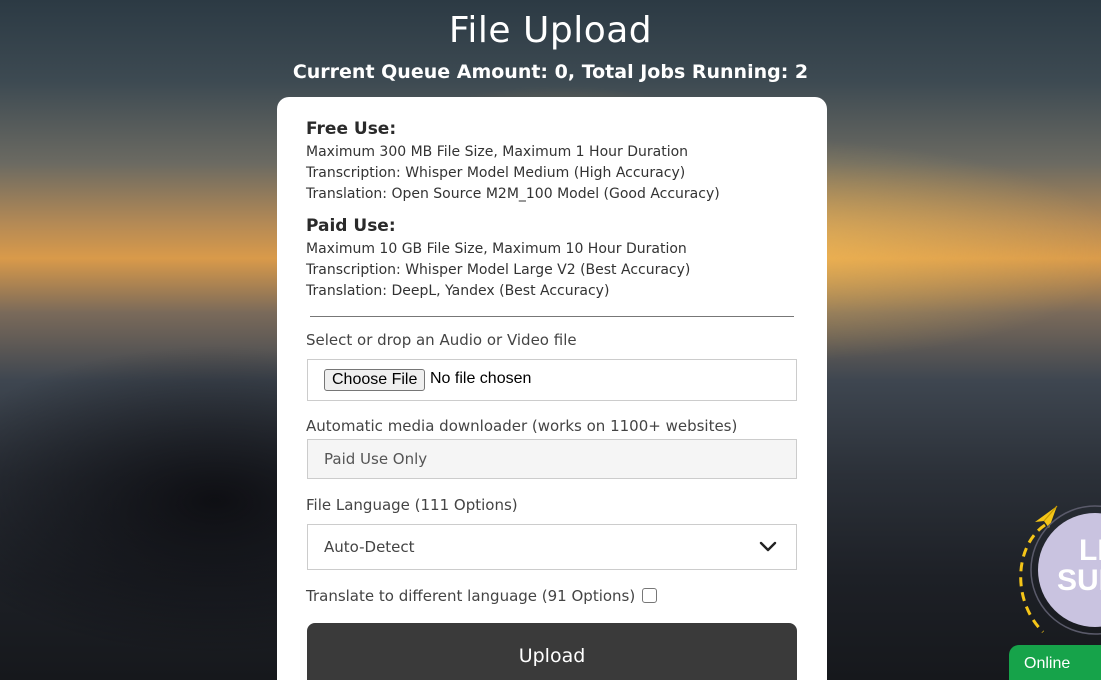 Image resolution: width=1101 pixels, height=680 pixels. I want to click on translate-checkbox, so click(649, 595).